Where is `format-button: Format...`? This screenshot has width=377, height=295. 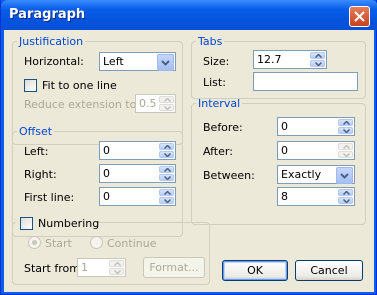 format-button: Format... is located at coordinates (174, 267).